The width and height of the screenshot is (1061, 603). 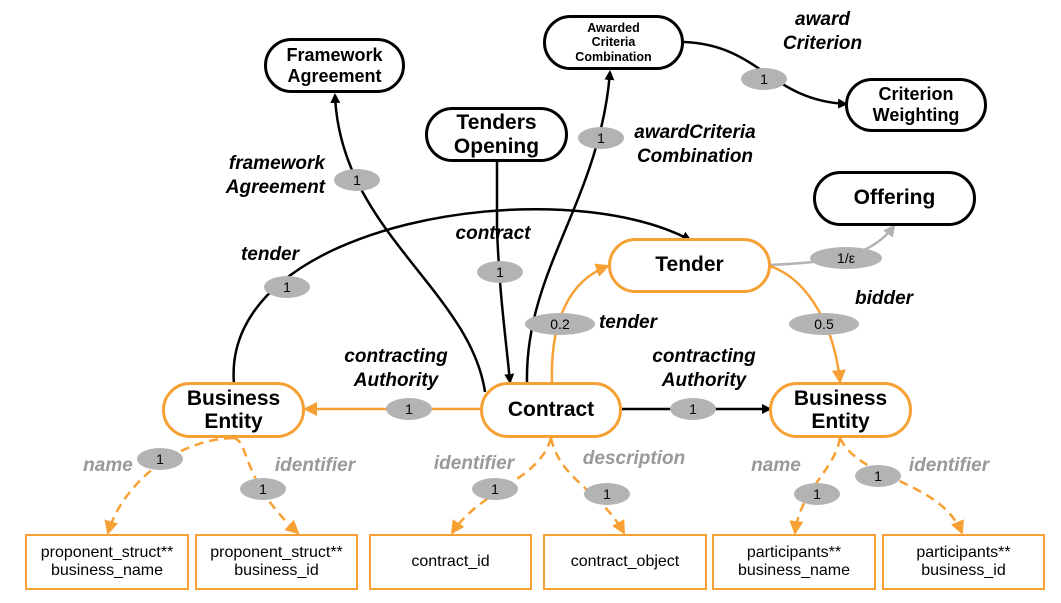 I want to click on label-contract: contract, so click(x=493, y=233).